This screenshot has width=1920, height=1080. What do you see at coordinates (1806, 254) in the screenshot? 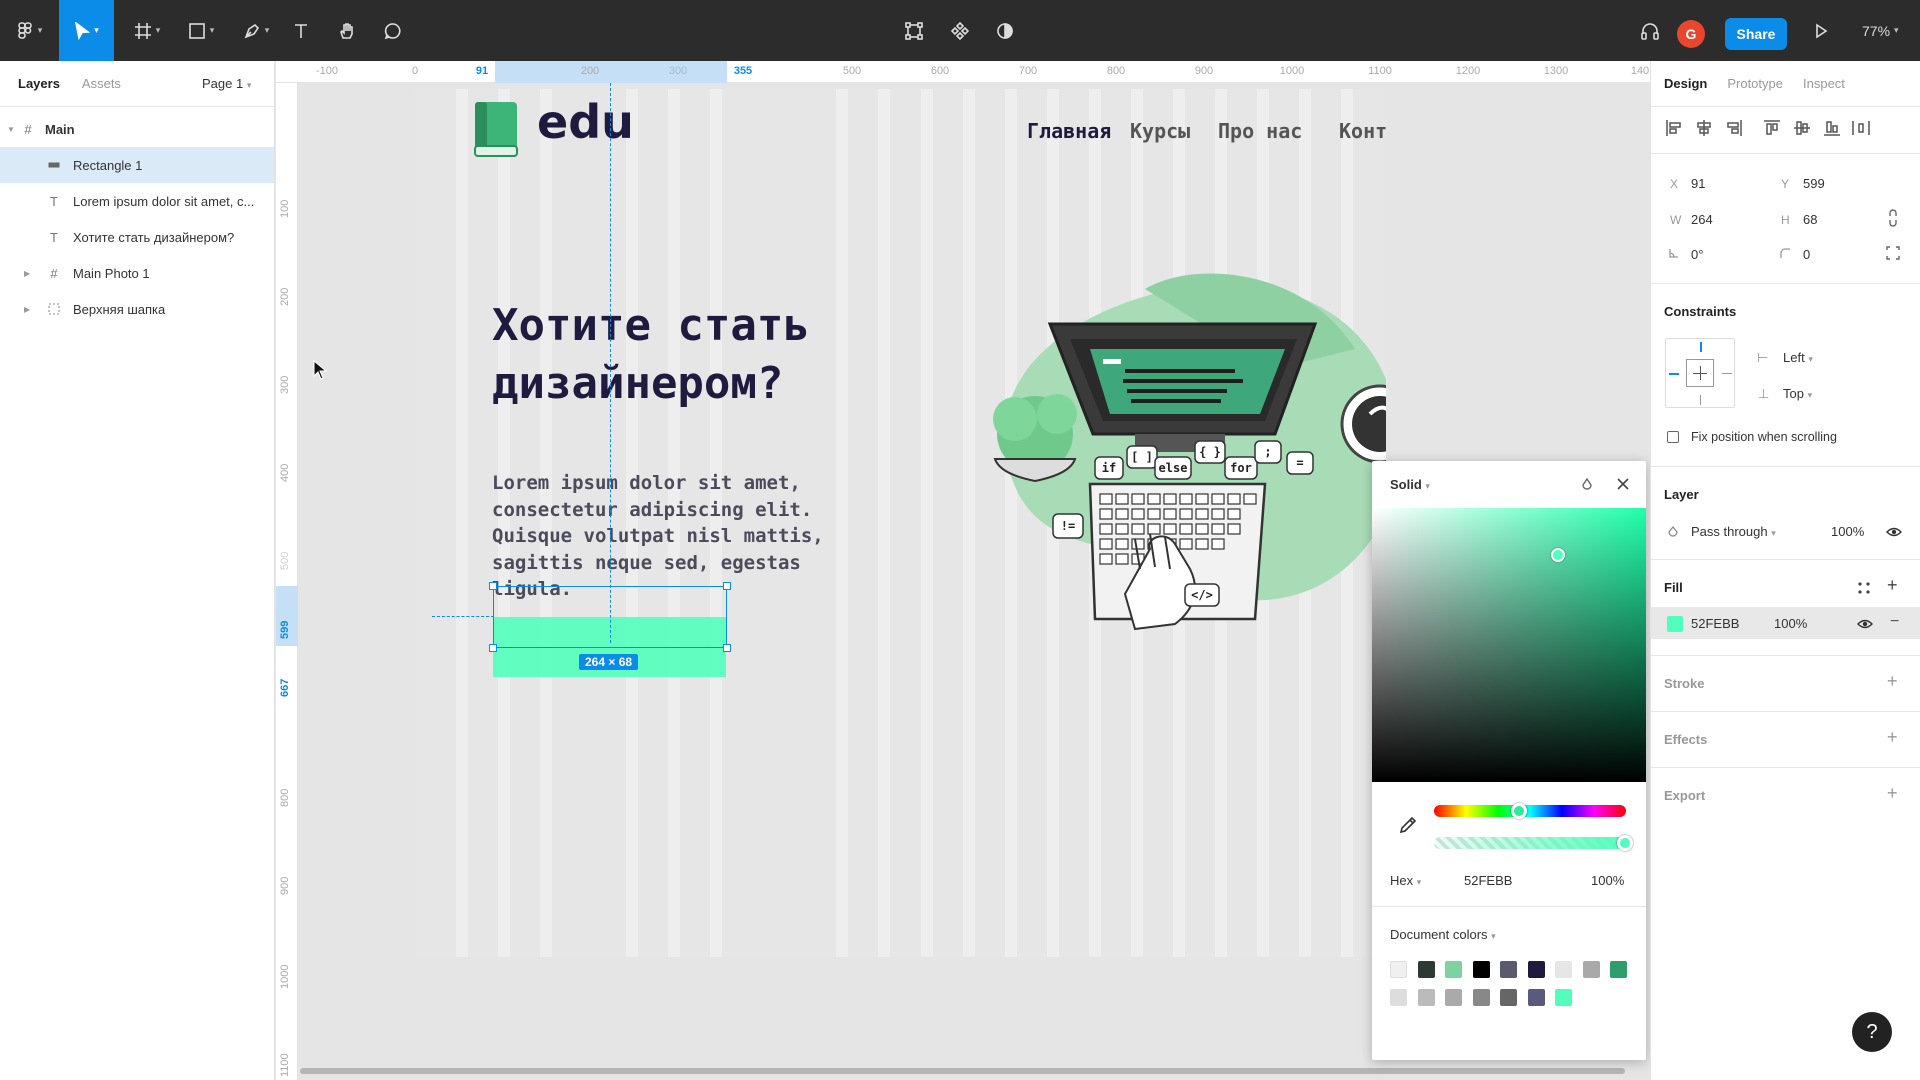
I see `corner-radius-input: 0` at bounding box center [1806, 254].